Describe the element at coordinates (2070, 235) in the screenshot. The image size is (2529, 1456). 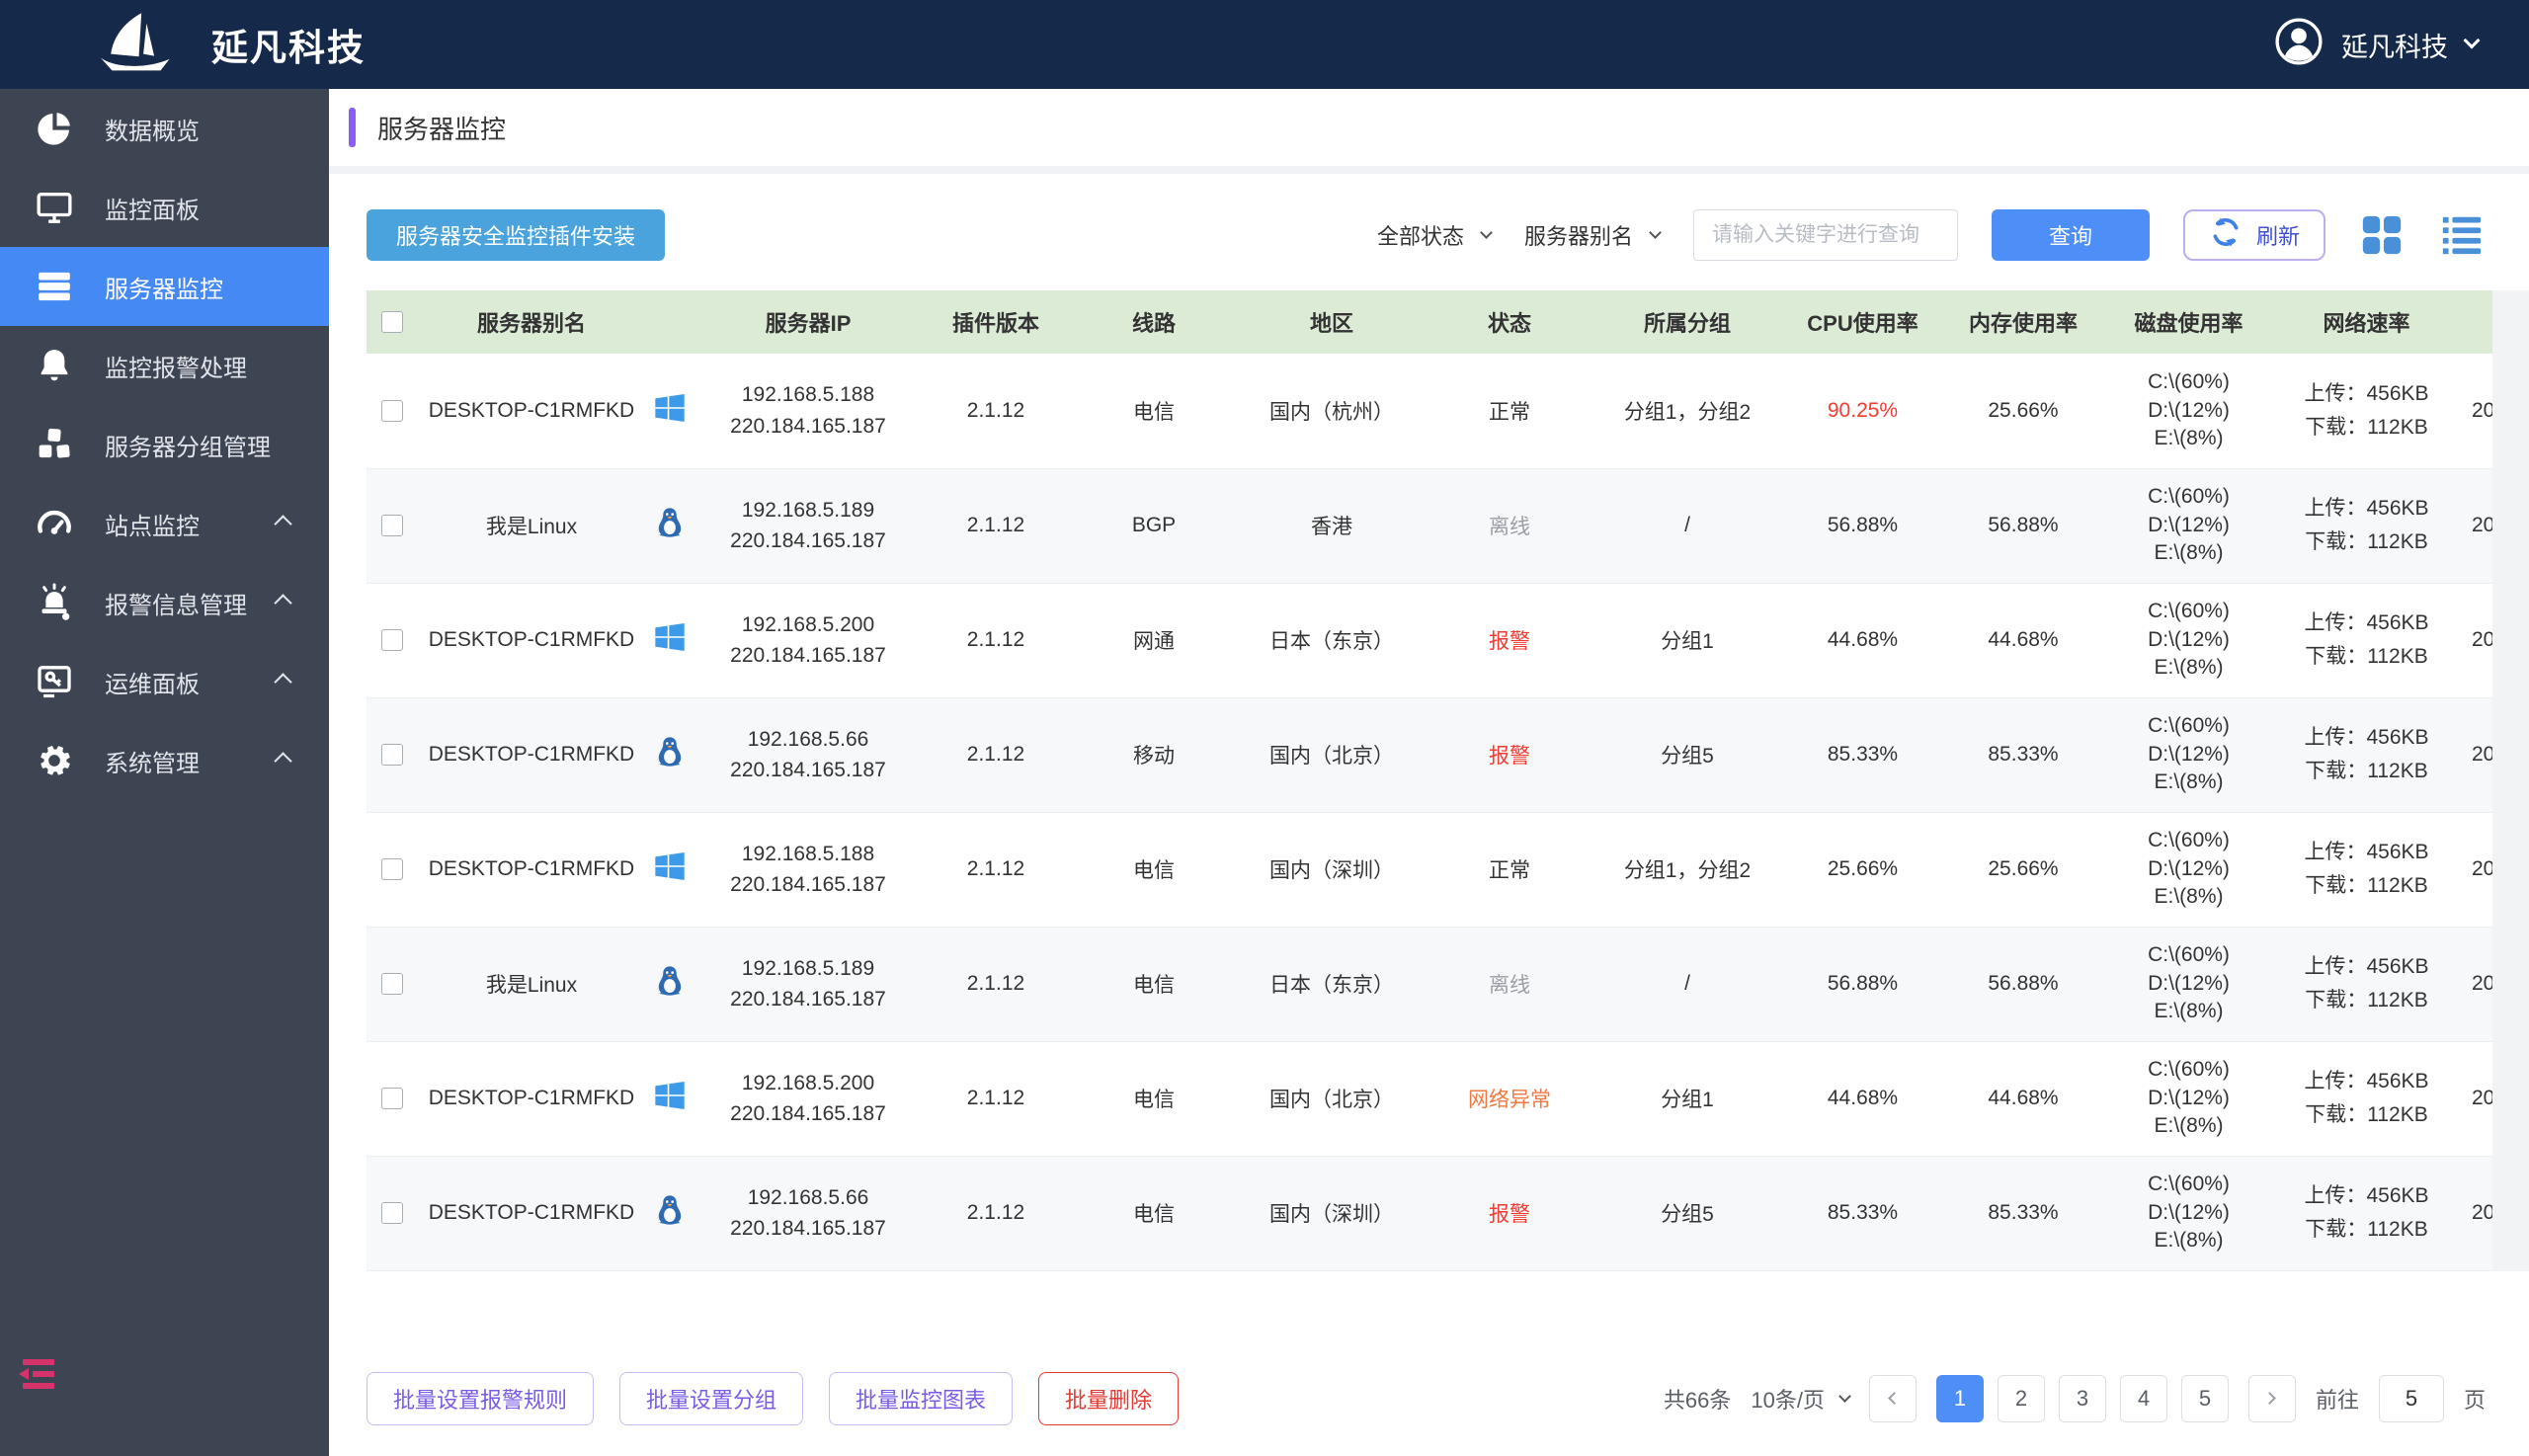
I see `query-button: 查询` at that location.